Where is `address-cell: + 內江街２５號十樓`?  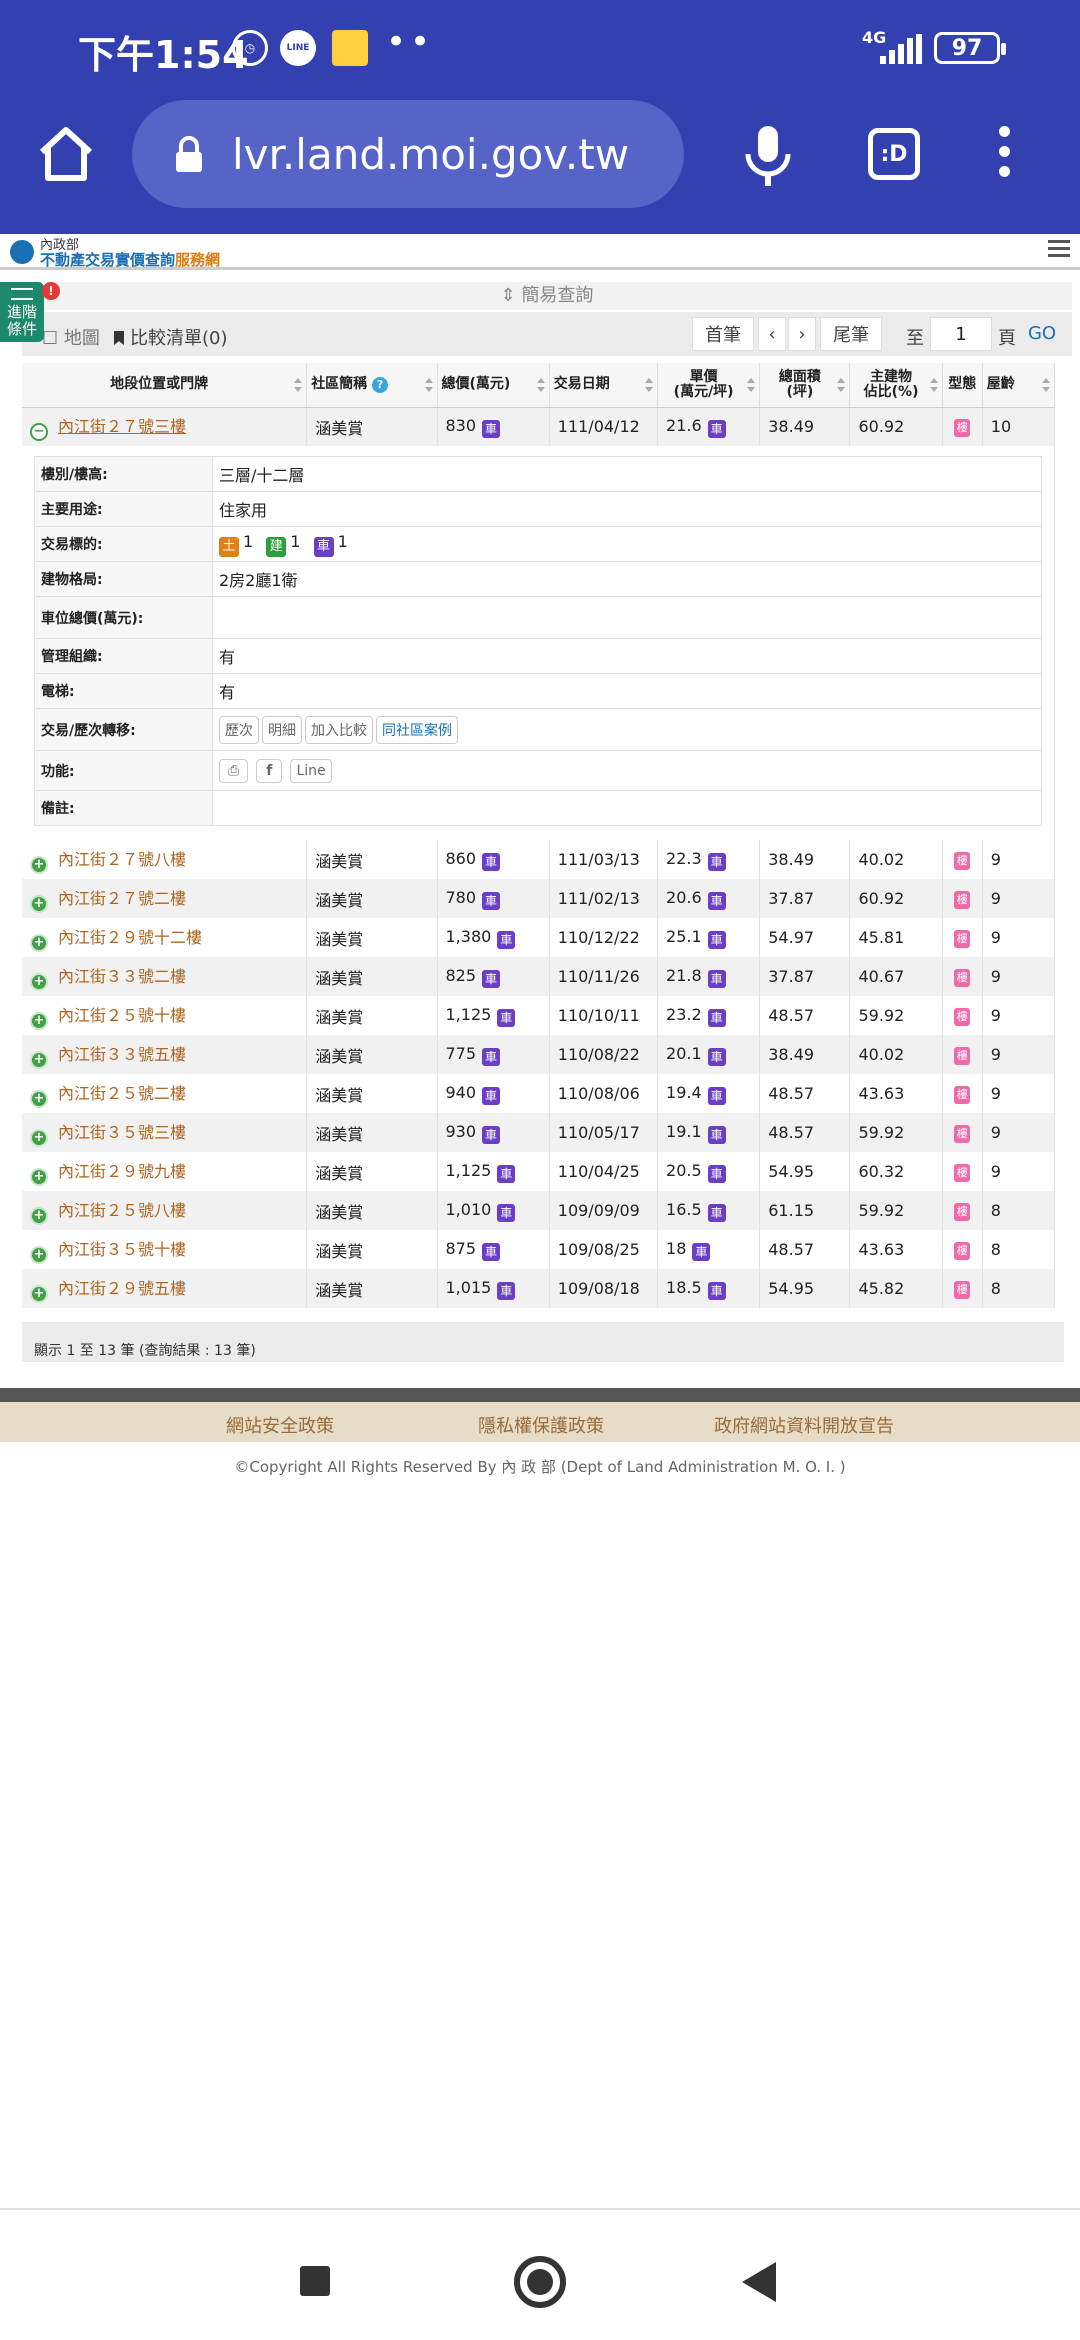
address-cell: + 內江街２５號十樓 is located at coordinates (165, 1015).